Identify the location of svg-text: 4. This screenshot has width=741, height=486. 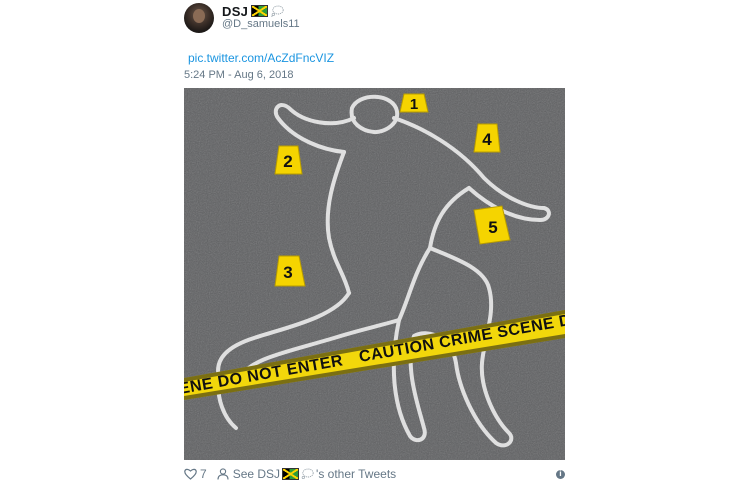
(487, 139).